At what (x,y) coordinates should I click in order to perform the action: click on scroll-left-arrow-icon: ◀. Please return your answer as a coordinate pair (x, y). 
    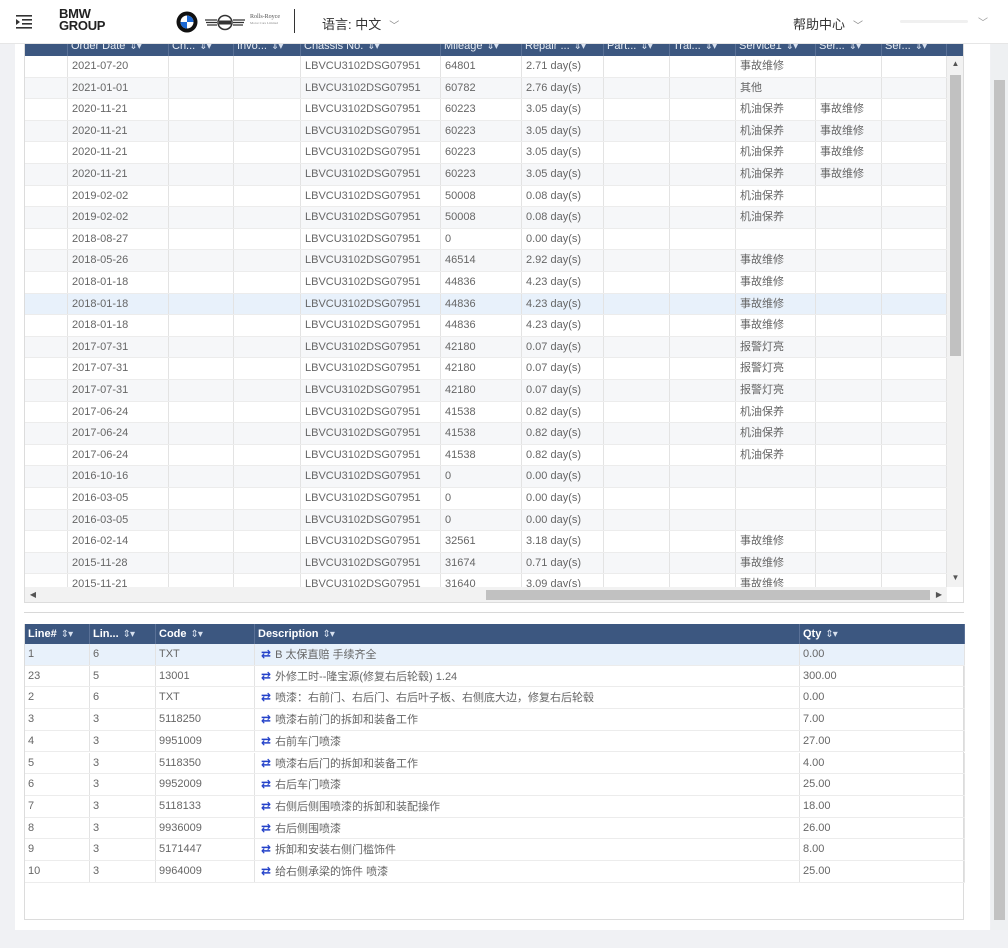
    Looking at the image, I should click on (33, 594).